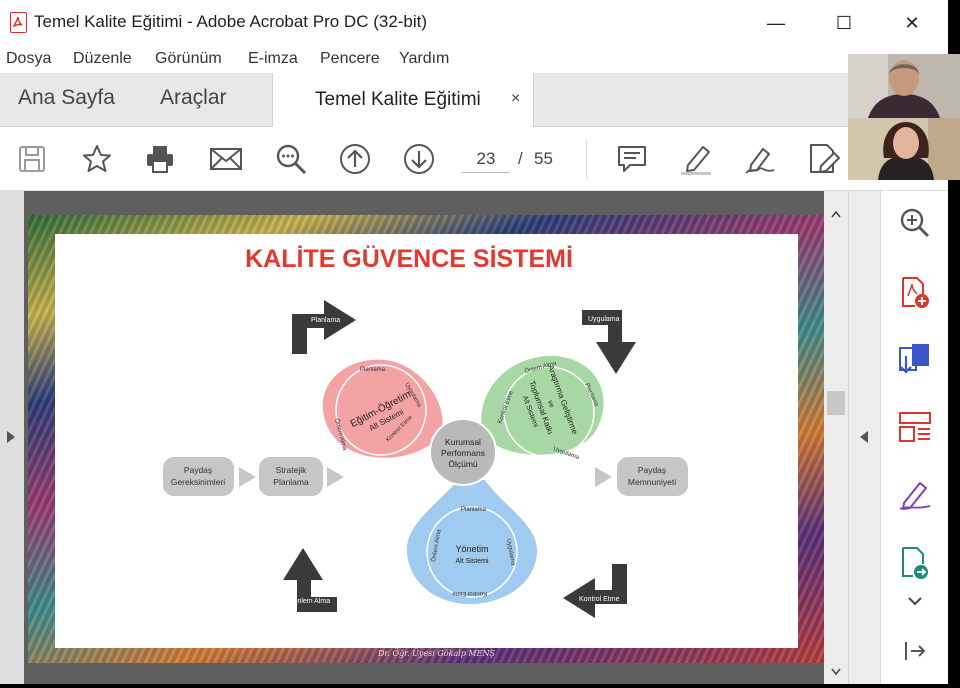  I want to click on fill-sign-icon, so click(915, 495).